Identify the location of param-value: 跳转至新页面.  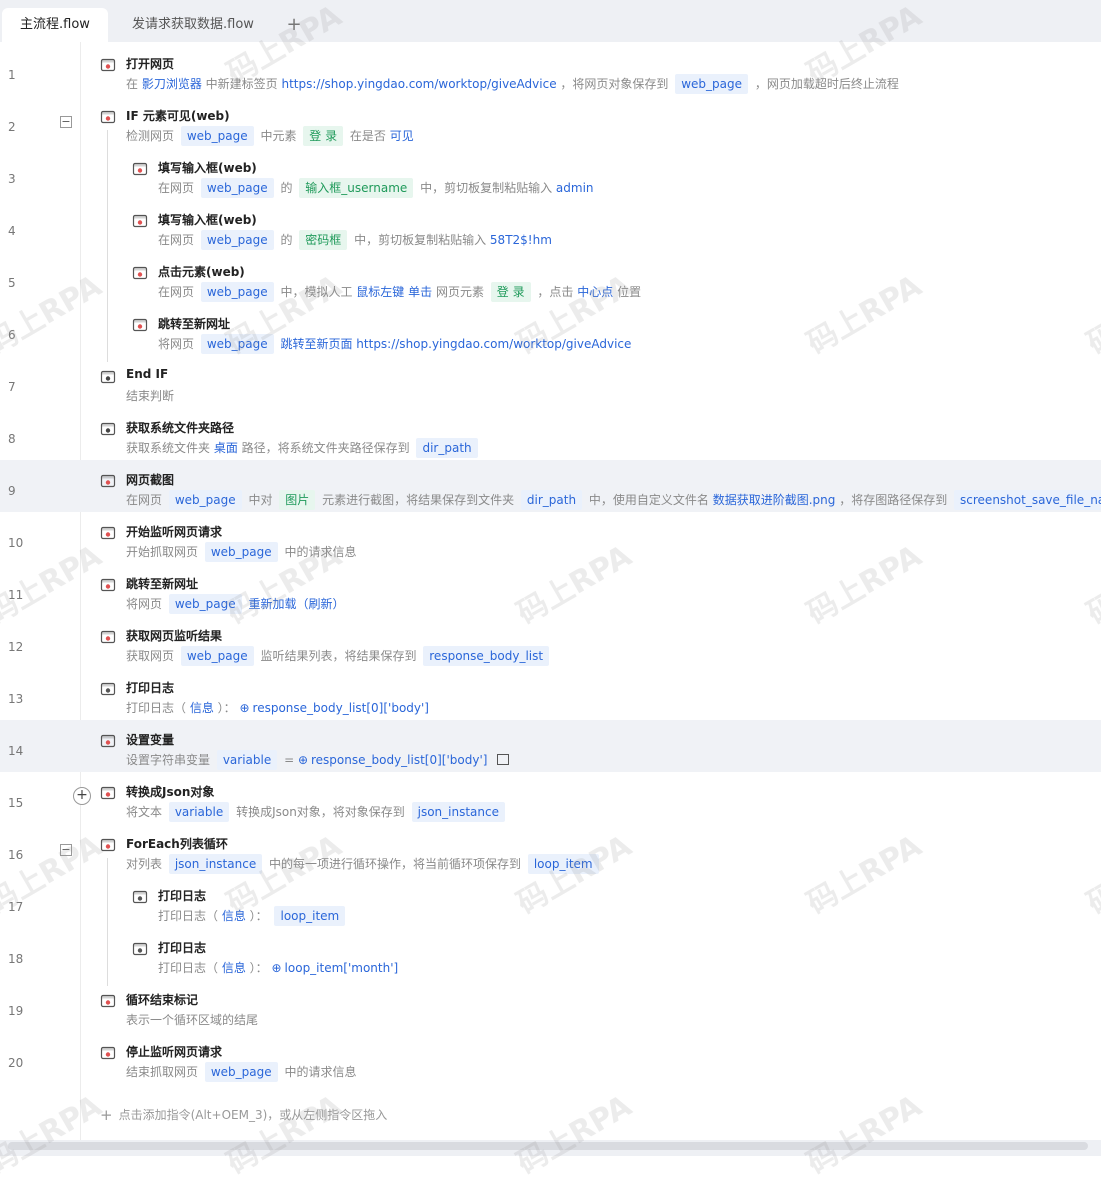
(316, 344).